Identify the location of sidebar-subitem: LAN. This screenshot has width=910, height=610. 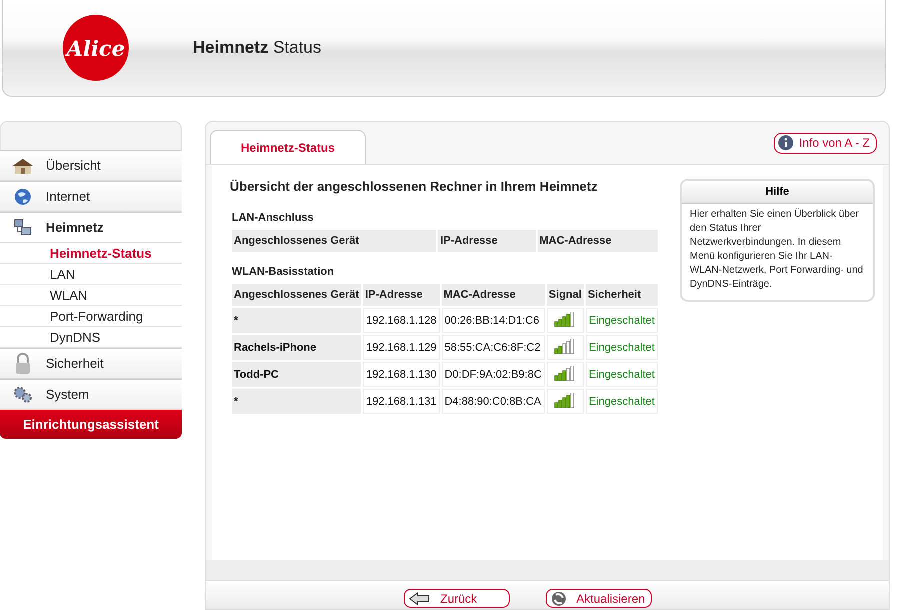
(91, 274).